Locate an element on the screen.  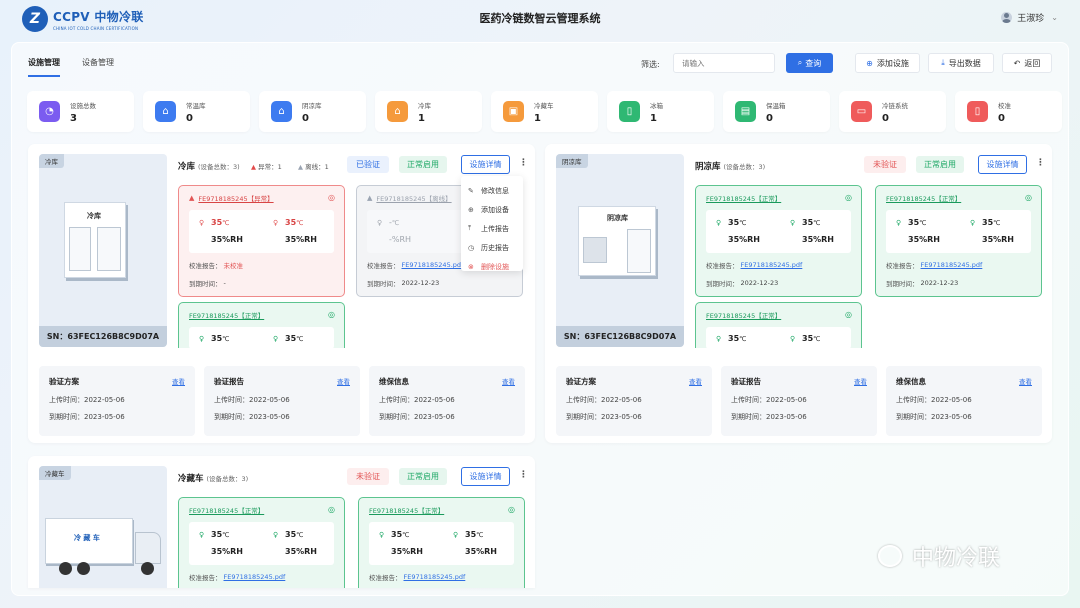
menu-item-upload-report: ⤒ 上传报告 is located at coordinates (492, 228).